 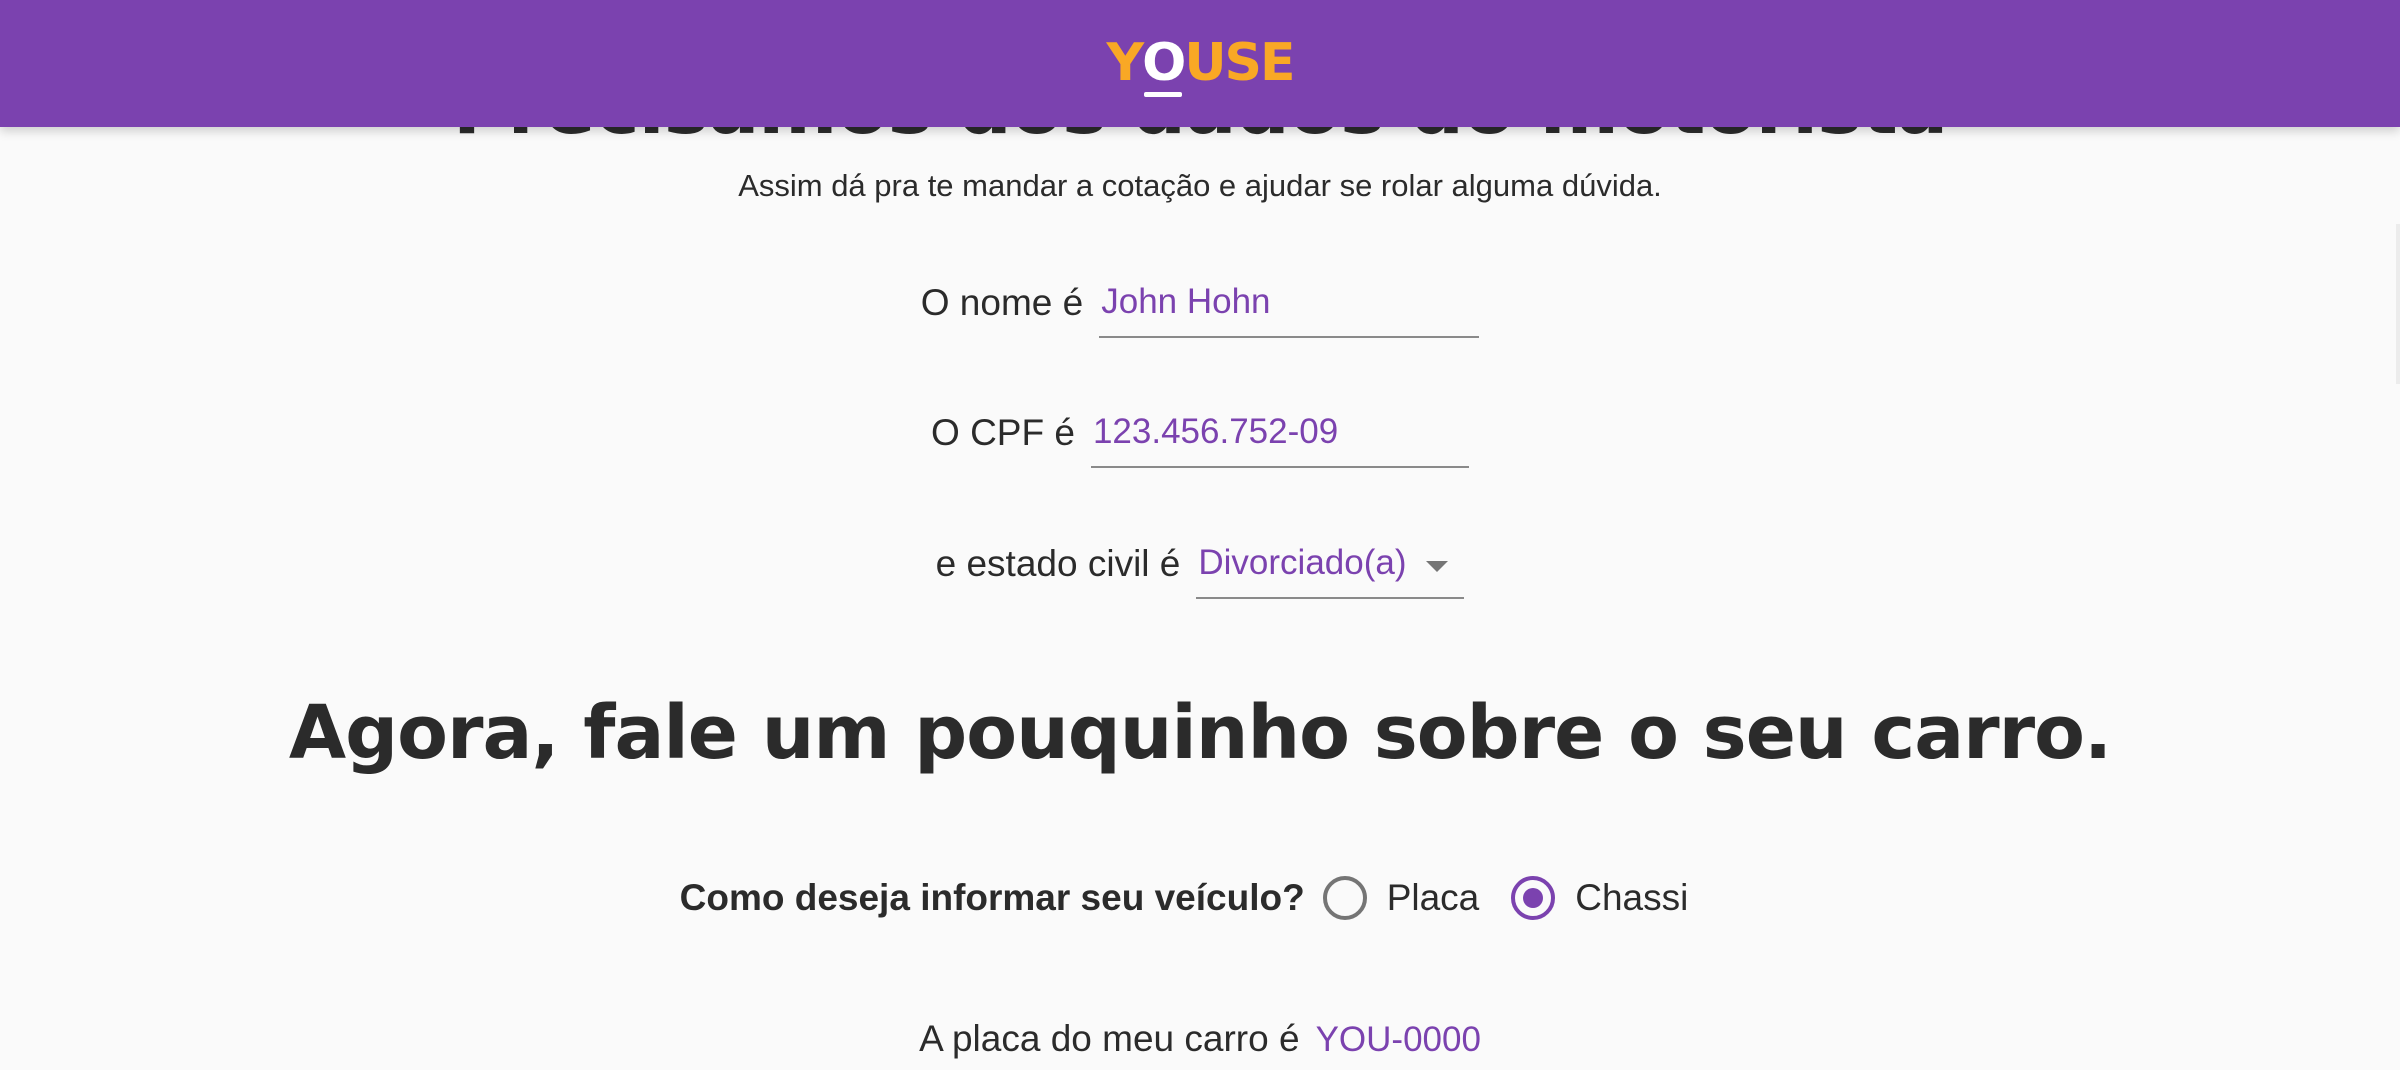 What do you see at coordinates (1533, 898) in the screenshot?
I see `radio-chassi` at bounding box center [1533, 898].